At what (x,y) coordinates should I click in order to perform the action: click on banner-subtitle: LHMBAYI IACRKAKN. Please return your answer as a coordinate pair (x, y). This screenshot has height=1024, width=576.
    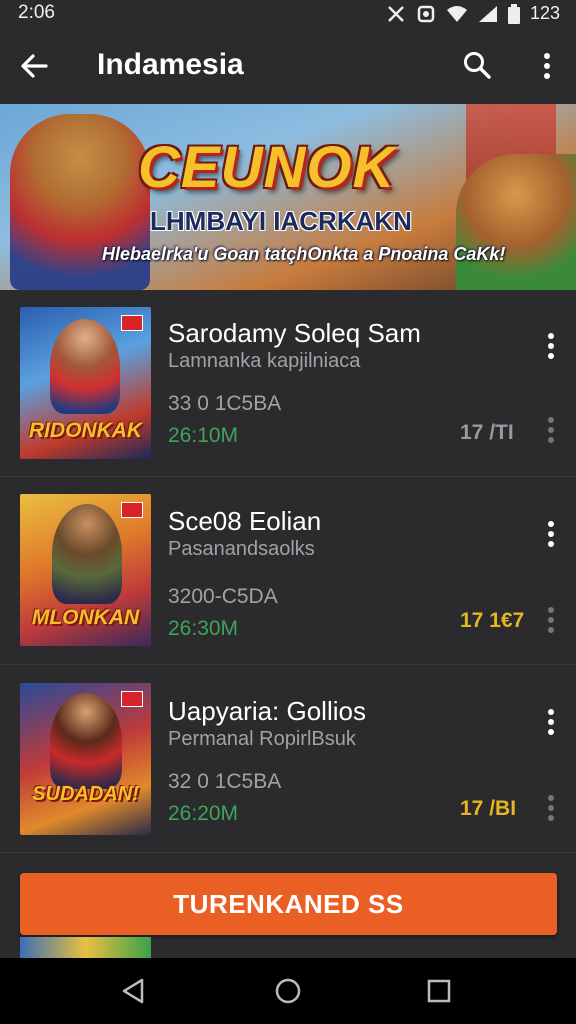
    Looking at the image, I should click on (281, 221).